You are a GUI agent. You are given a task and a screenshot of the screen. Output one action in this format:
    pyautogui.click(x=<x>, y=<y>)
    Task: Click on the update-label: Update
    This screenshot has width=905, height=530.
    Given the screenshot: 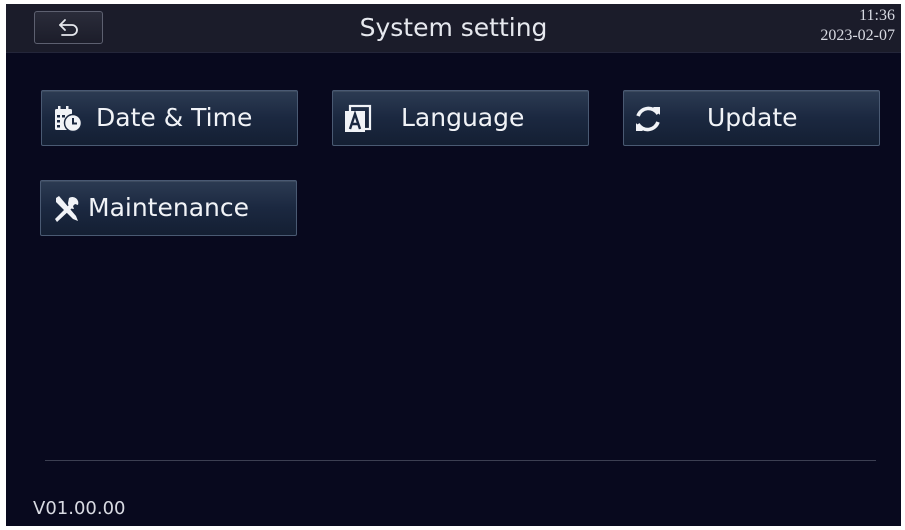 What is the action you would take?
    pyautogui.click(x=752, y=117)
    